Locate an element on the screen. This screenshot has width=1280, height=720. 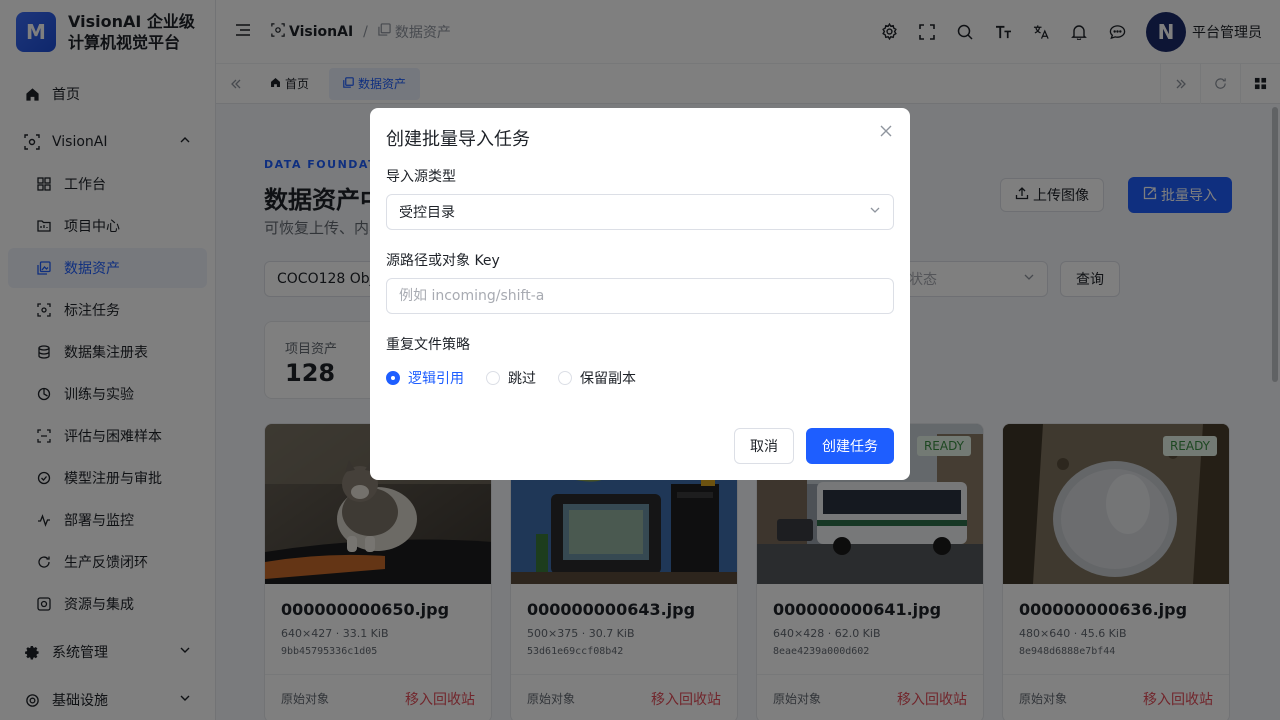
duplicate-policy-label: 重复文件策略 is located at coordinates (428, 345).